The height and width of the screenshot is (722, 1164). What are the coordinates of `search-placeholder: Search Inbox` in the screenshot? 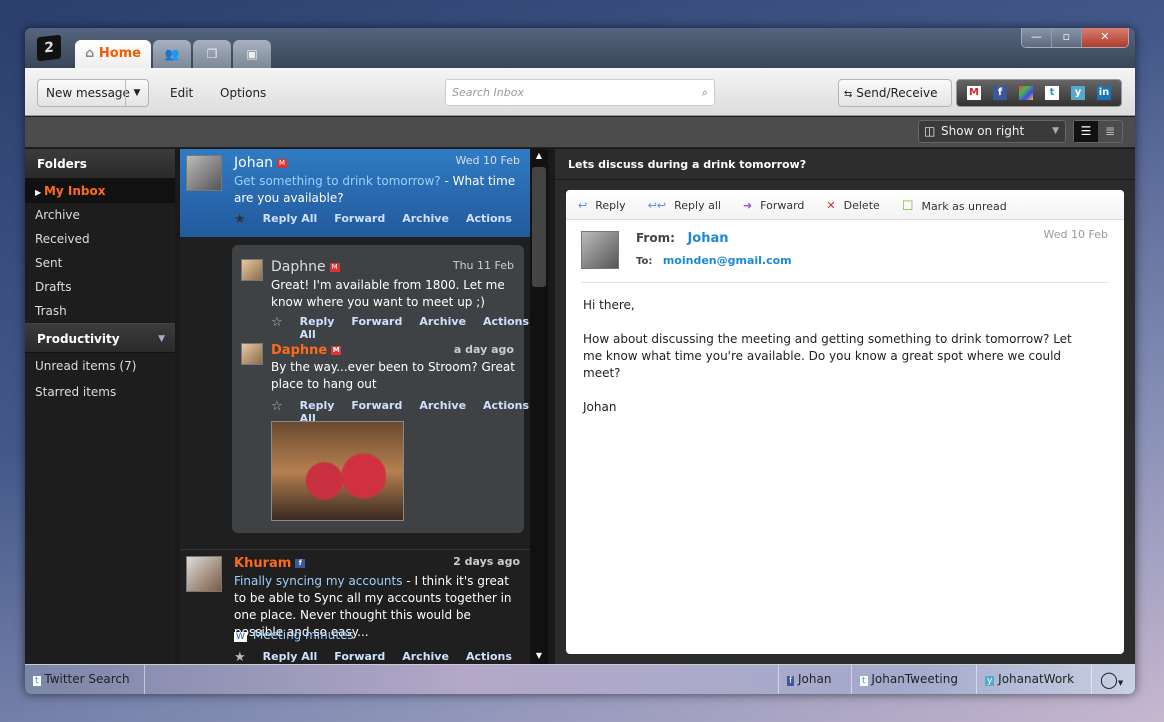 It's located at (488, 92).